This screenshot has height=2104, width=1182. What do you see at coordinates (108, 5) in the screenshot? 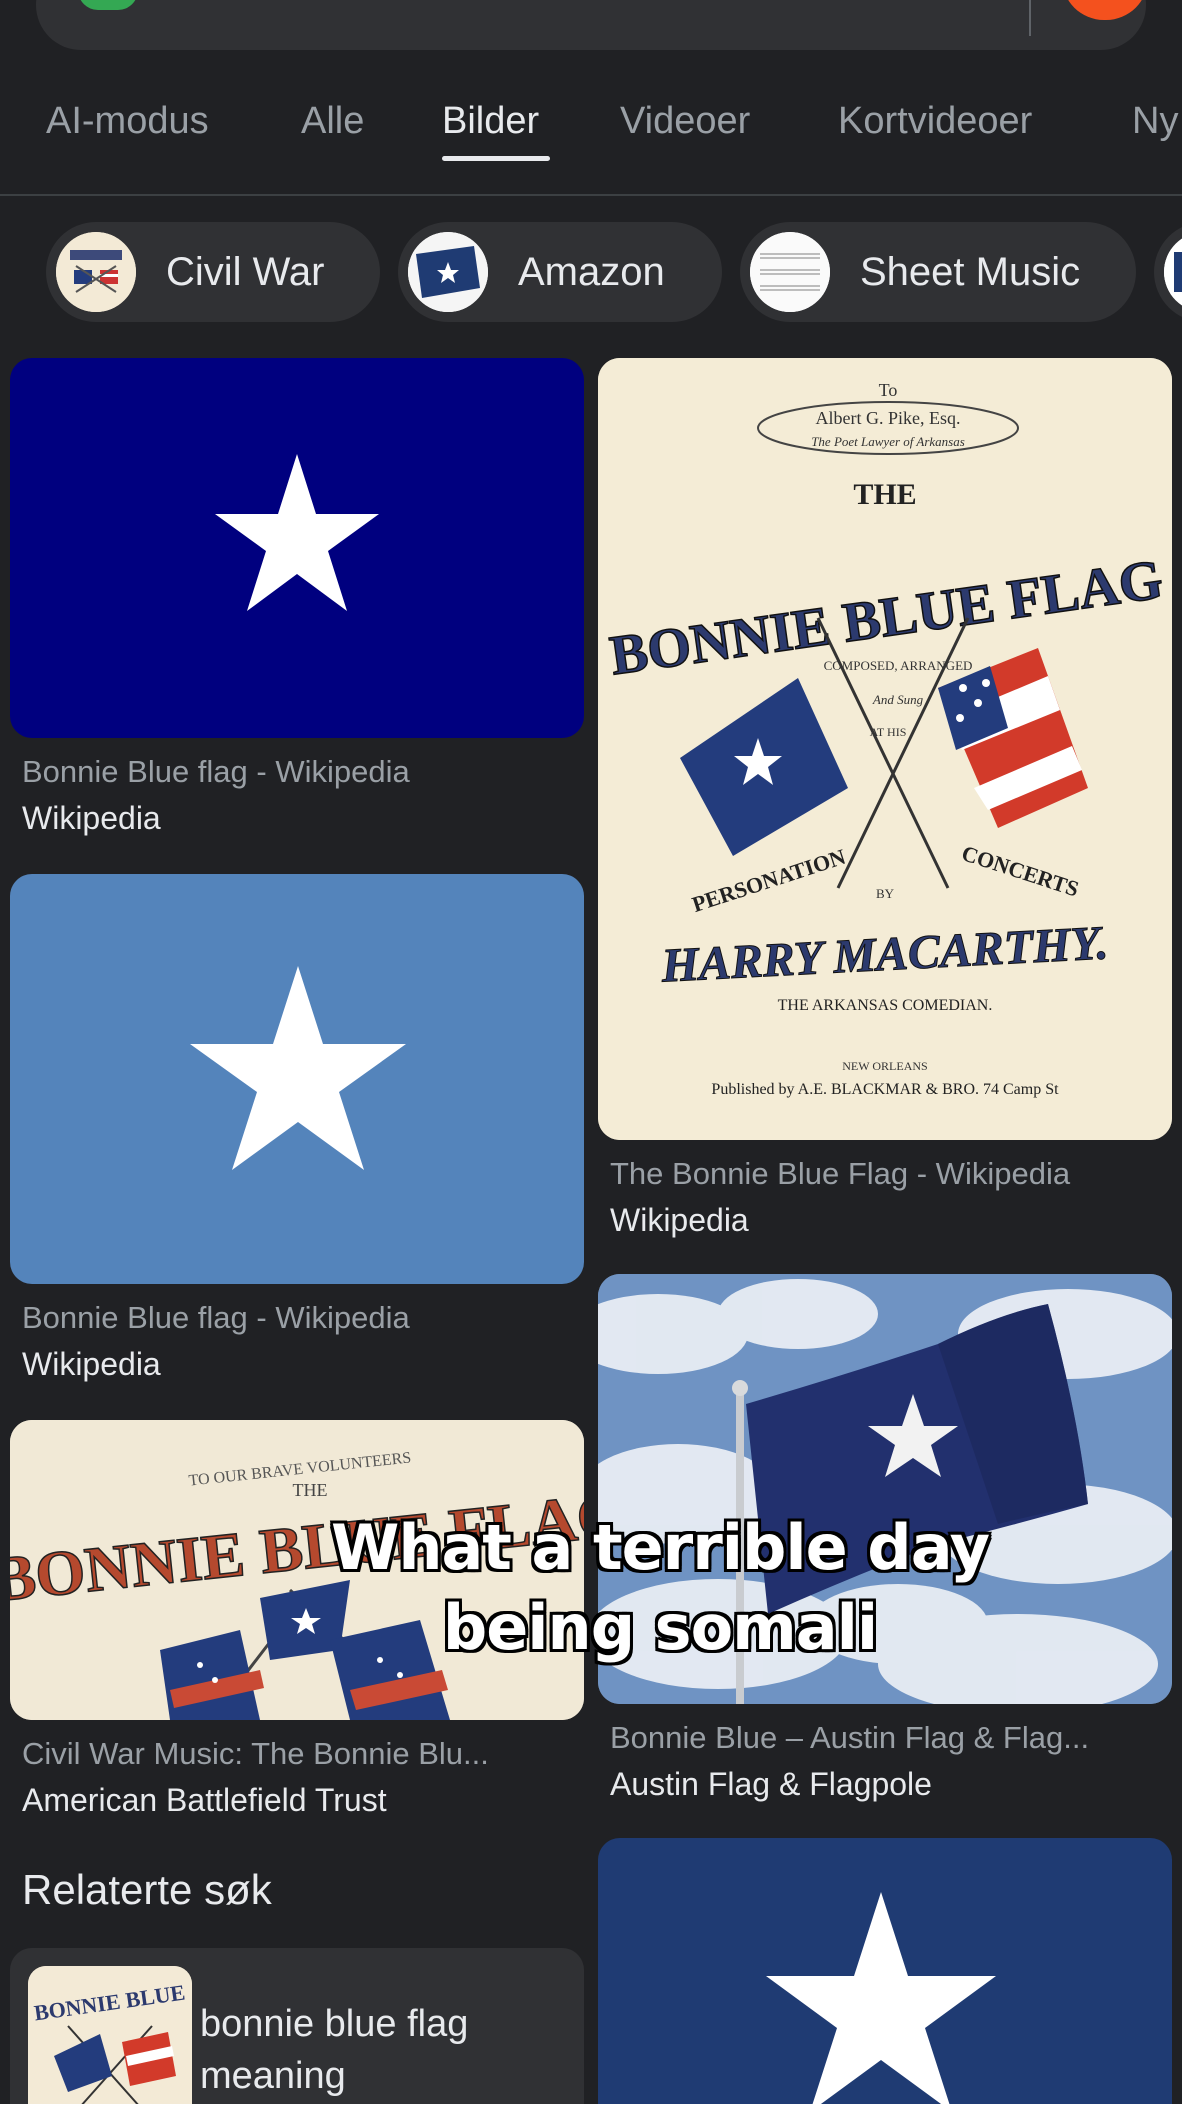
I see `google-logo-icon` at bounding box center [108, 5].